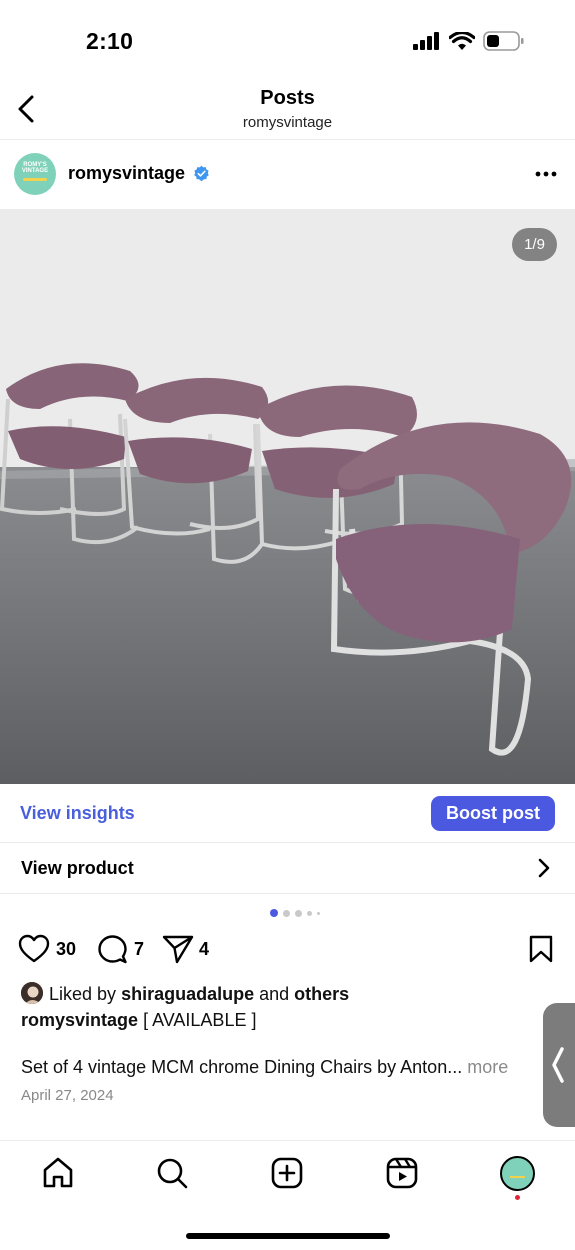 This screenshot has width=575, height=1250. What do you see at coordinates (67, 1095) in the screenshot?
I see `post-date: April 27, 2024` at bounding box center [67, 1095].